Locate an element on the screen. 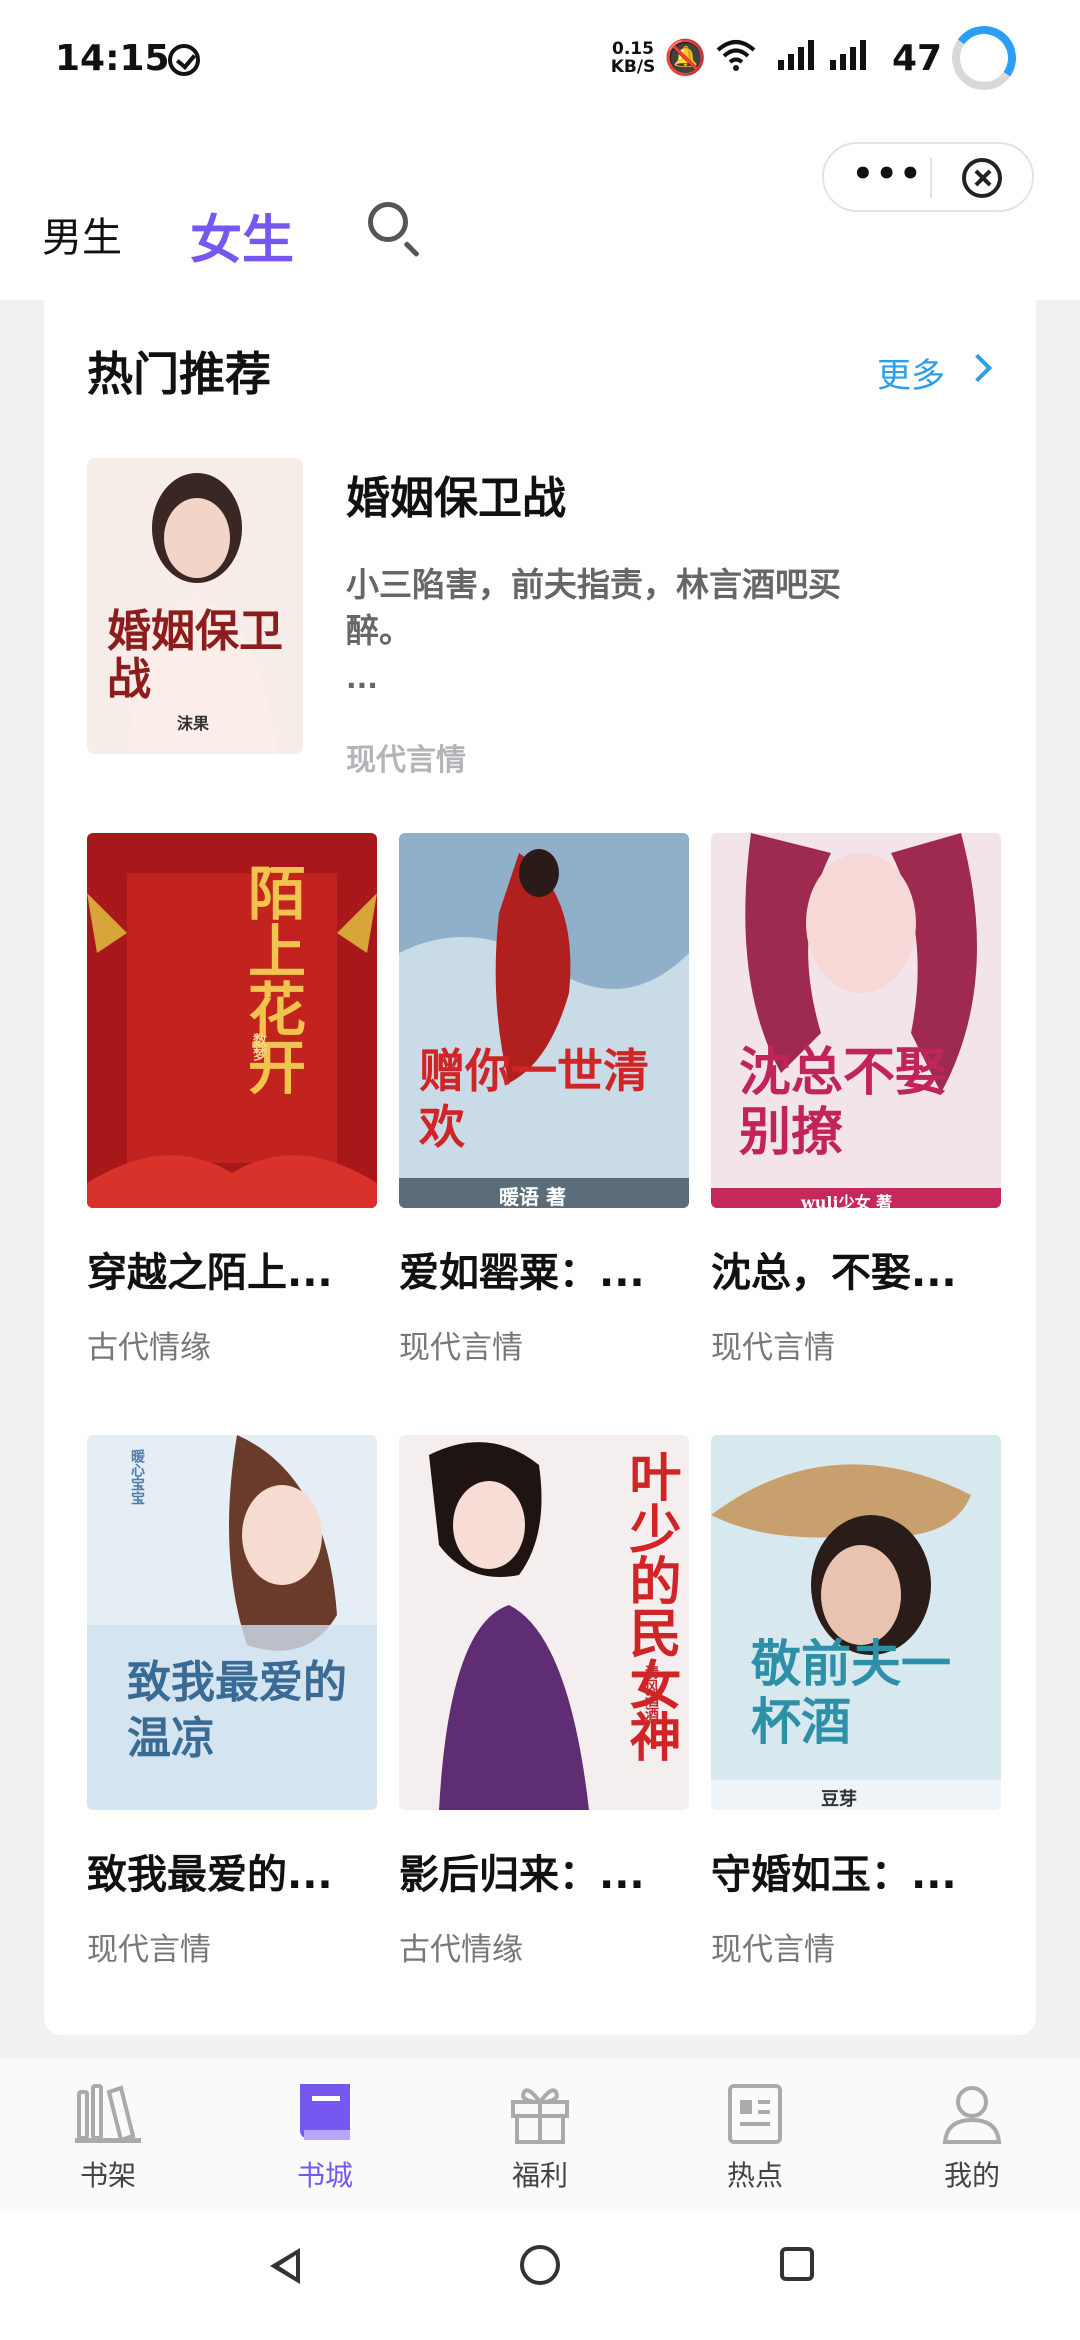 The height and width of the screenshot is (2340, 1080). capsule-divider is located at coordinates (931, 178).